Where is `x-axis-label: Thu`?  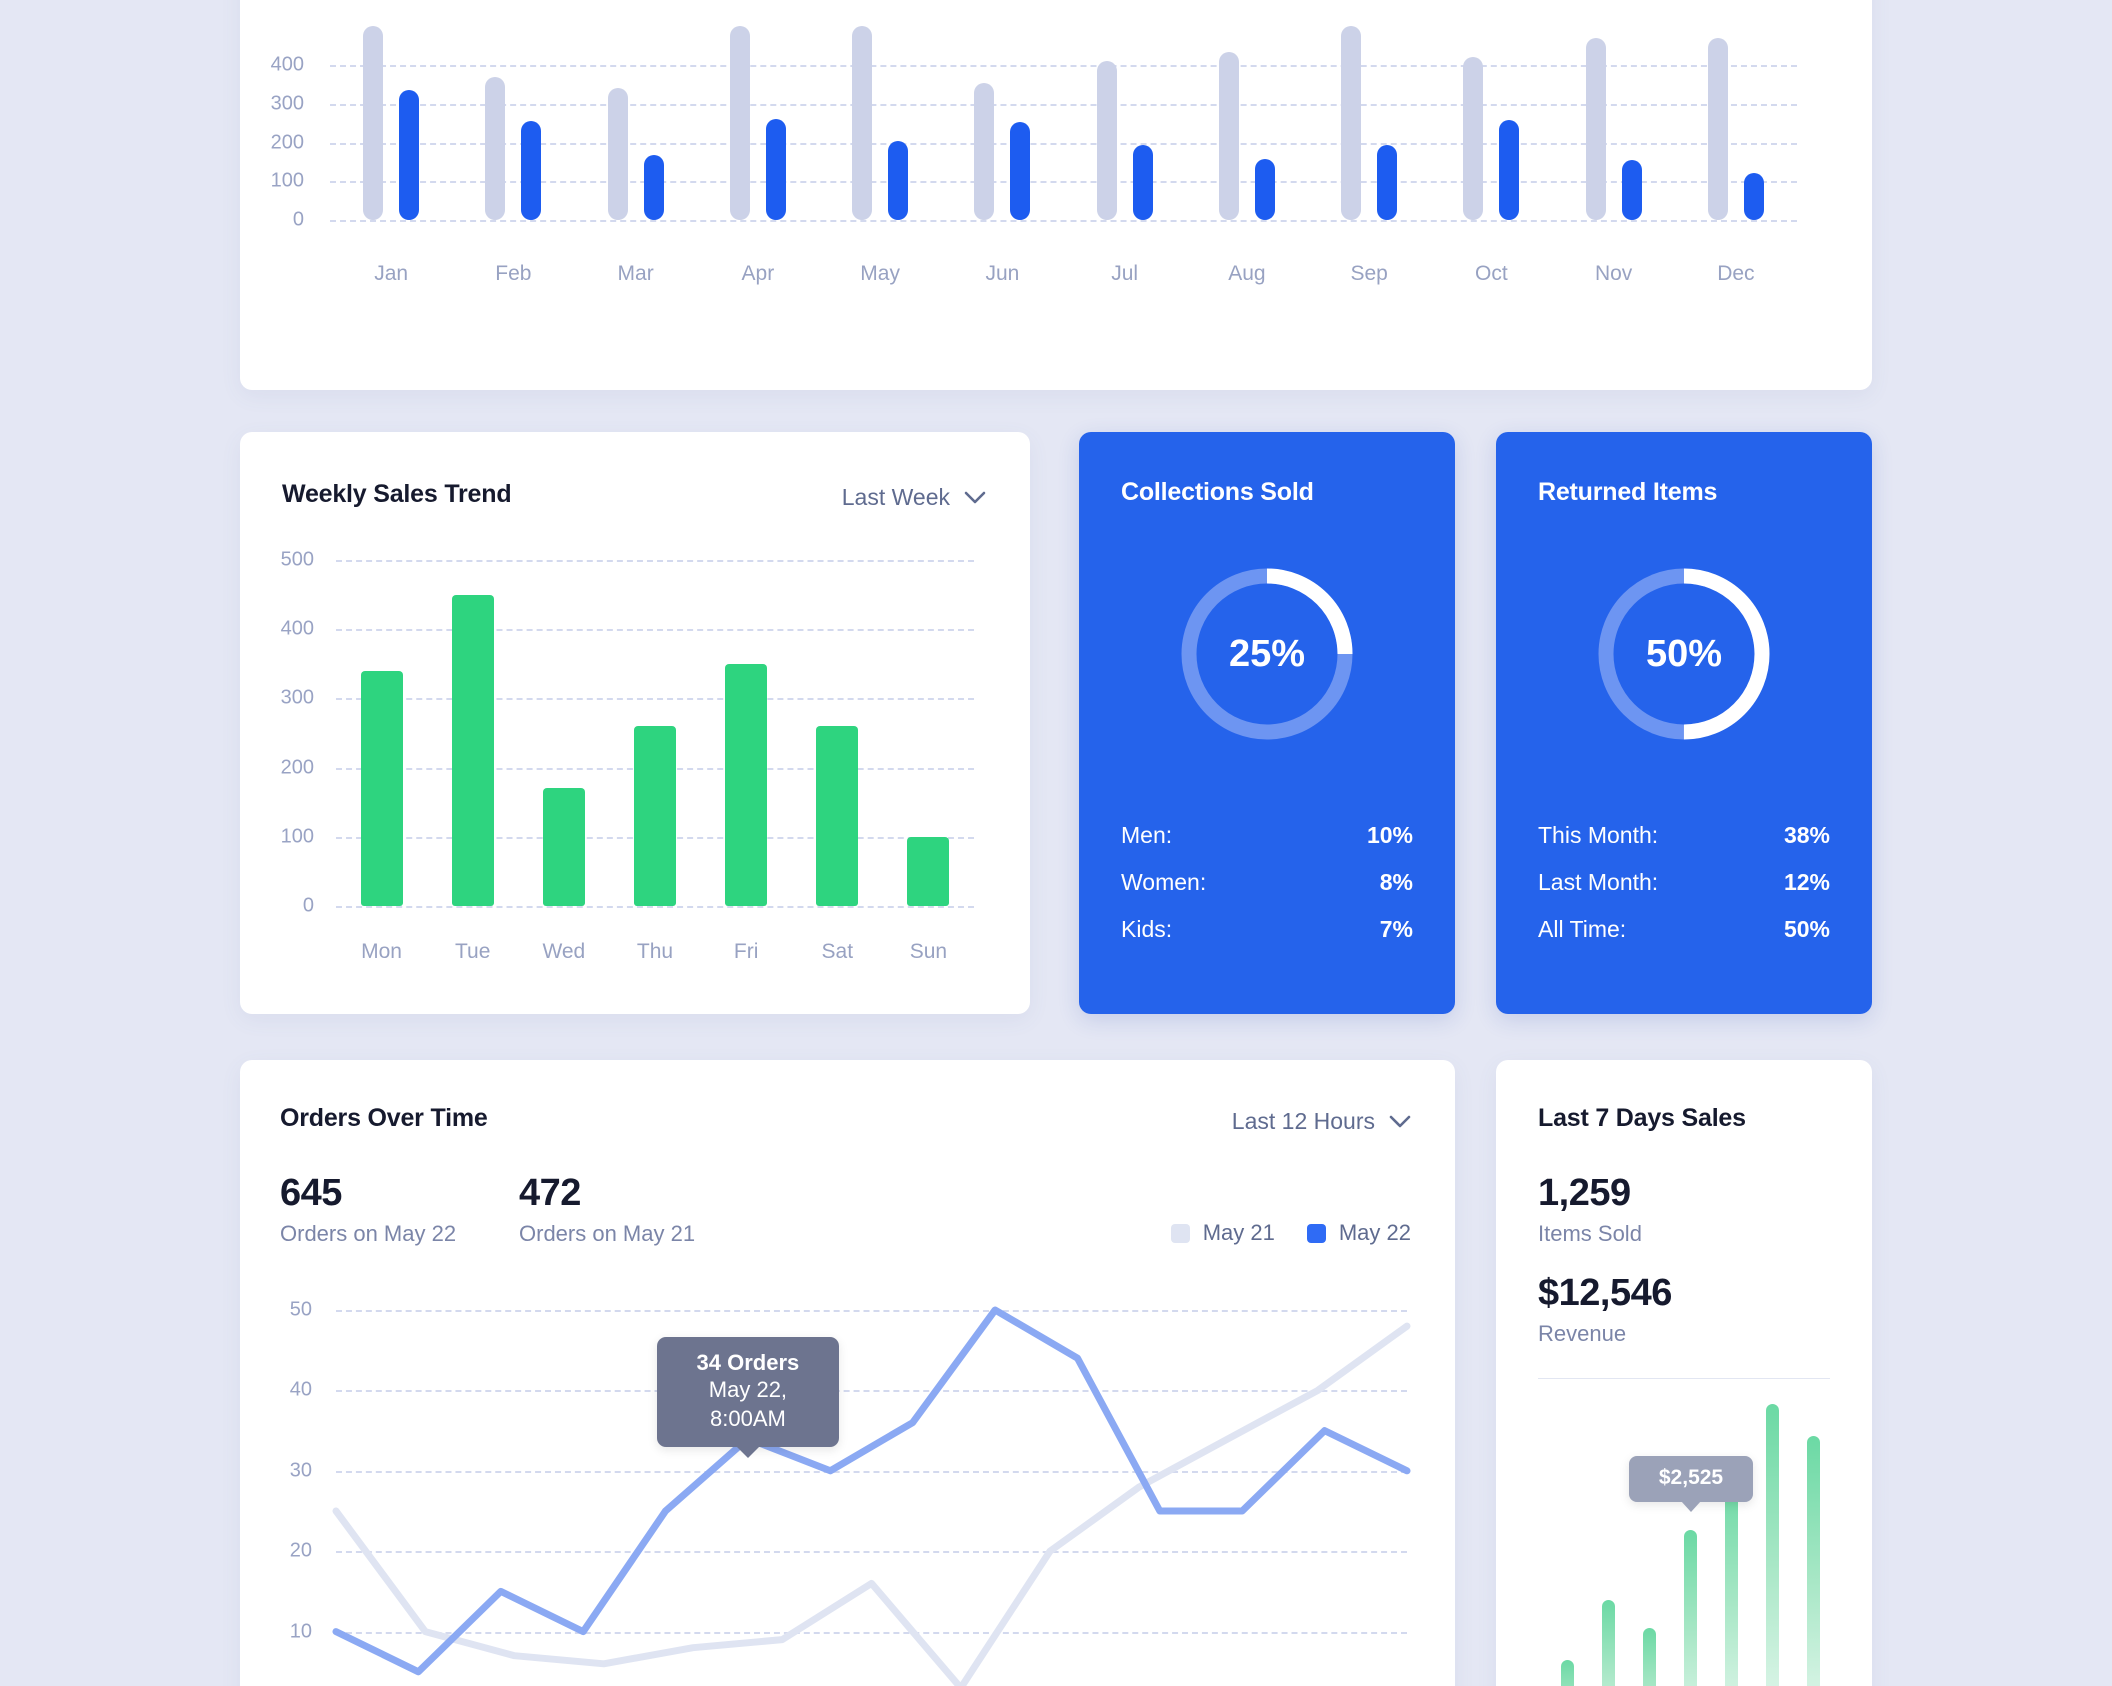
x-axis-label: Thu is located at coordinates (655, 951).